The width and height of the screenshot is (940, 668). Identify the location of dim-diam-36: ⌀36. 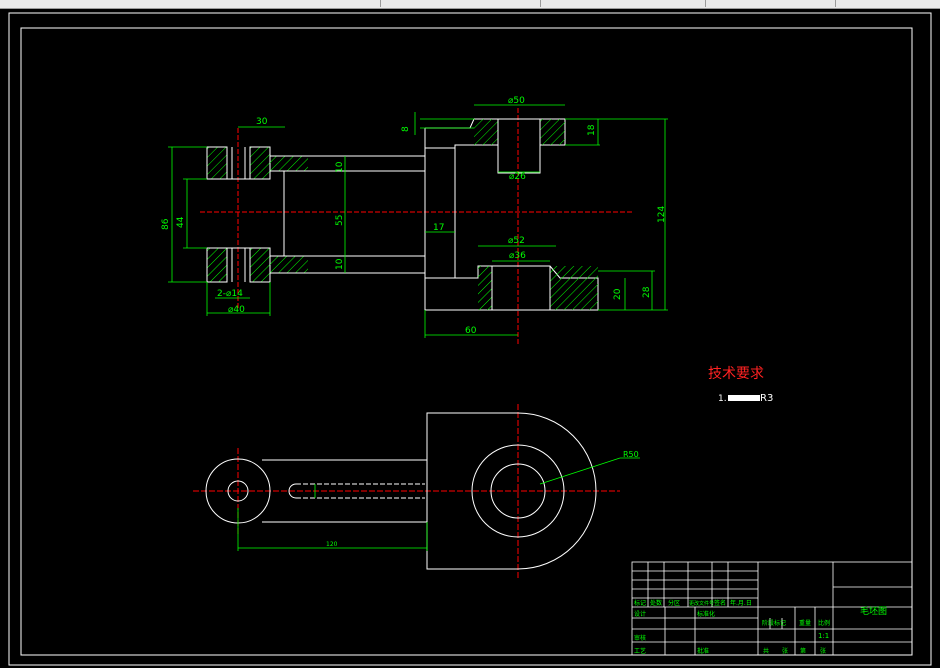
(517, 256).